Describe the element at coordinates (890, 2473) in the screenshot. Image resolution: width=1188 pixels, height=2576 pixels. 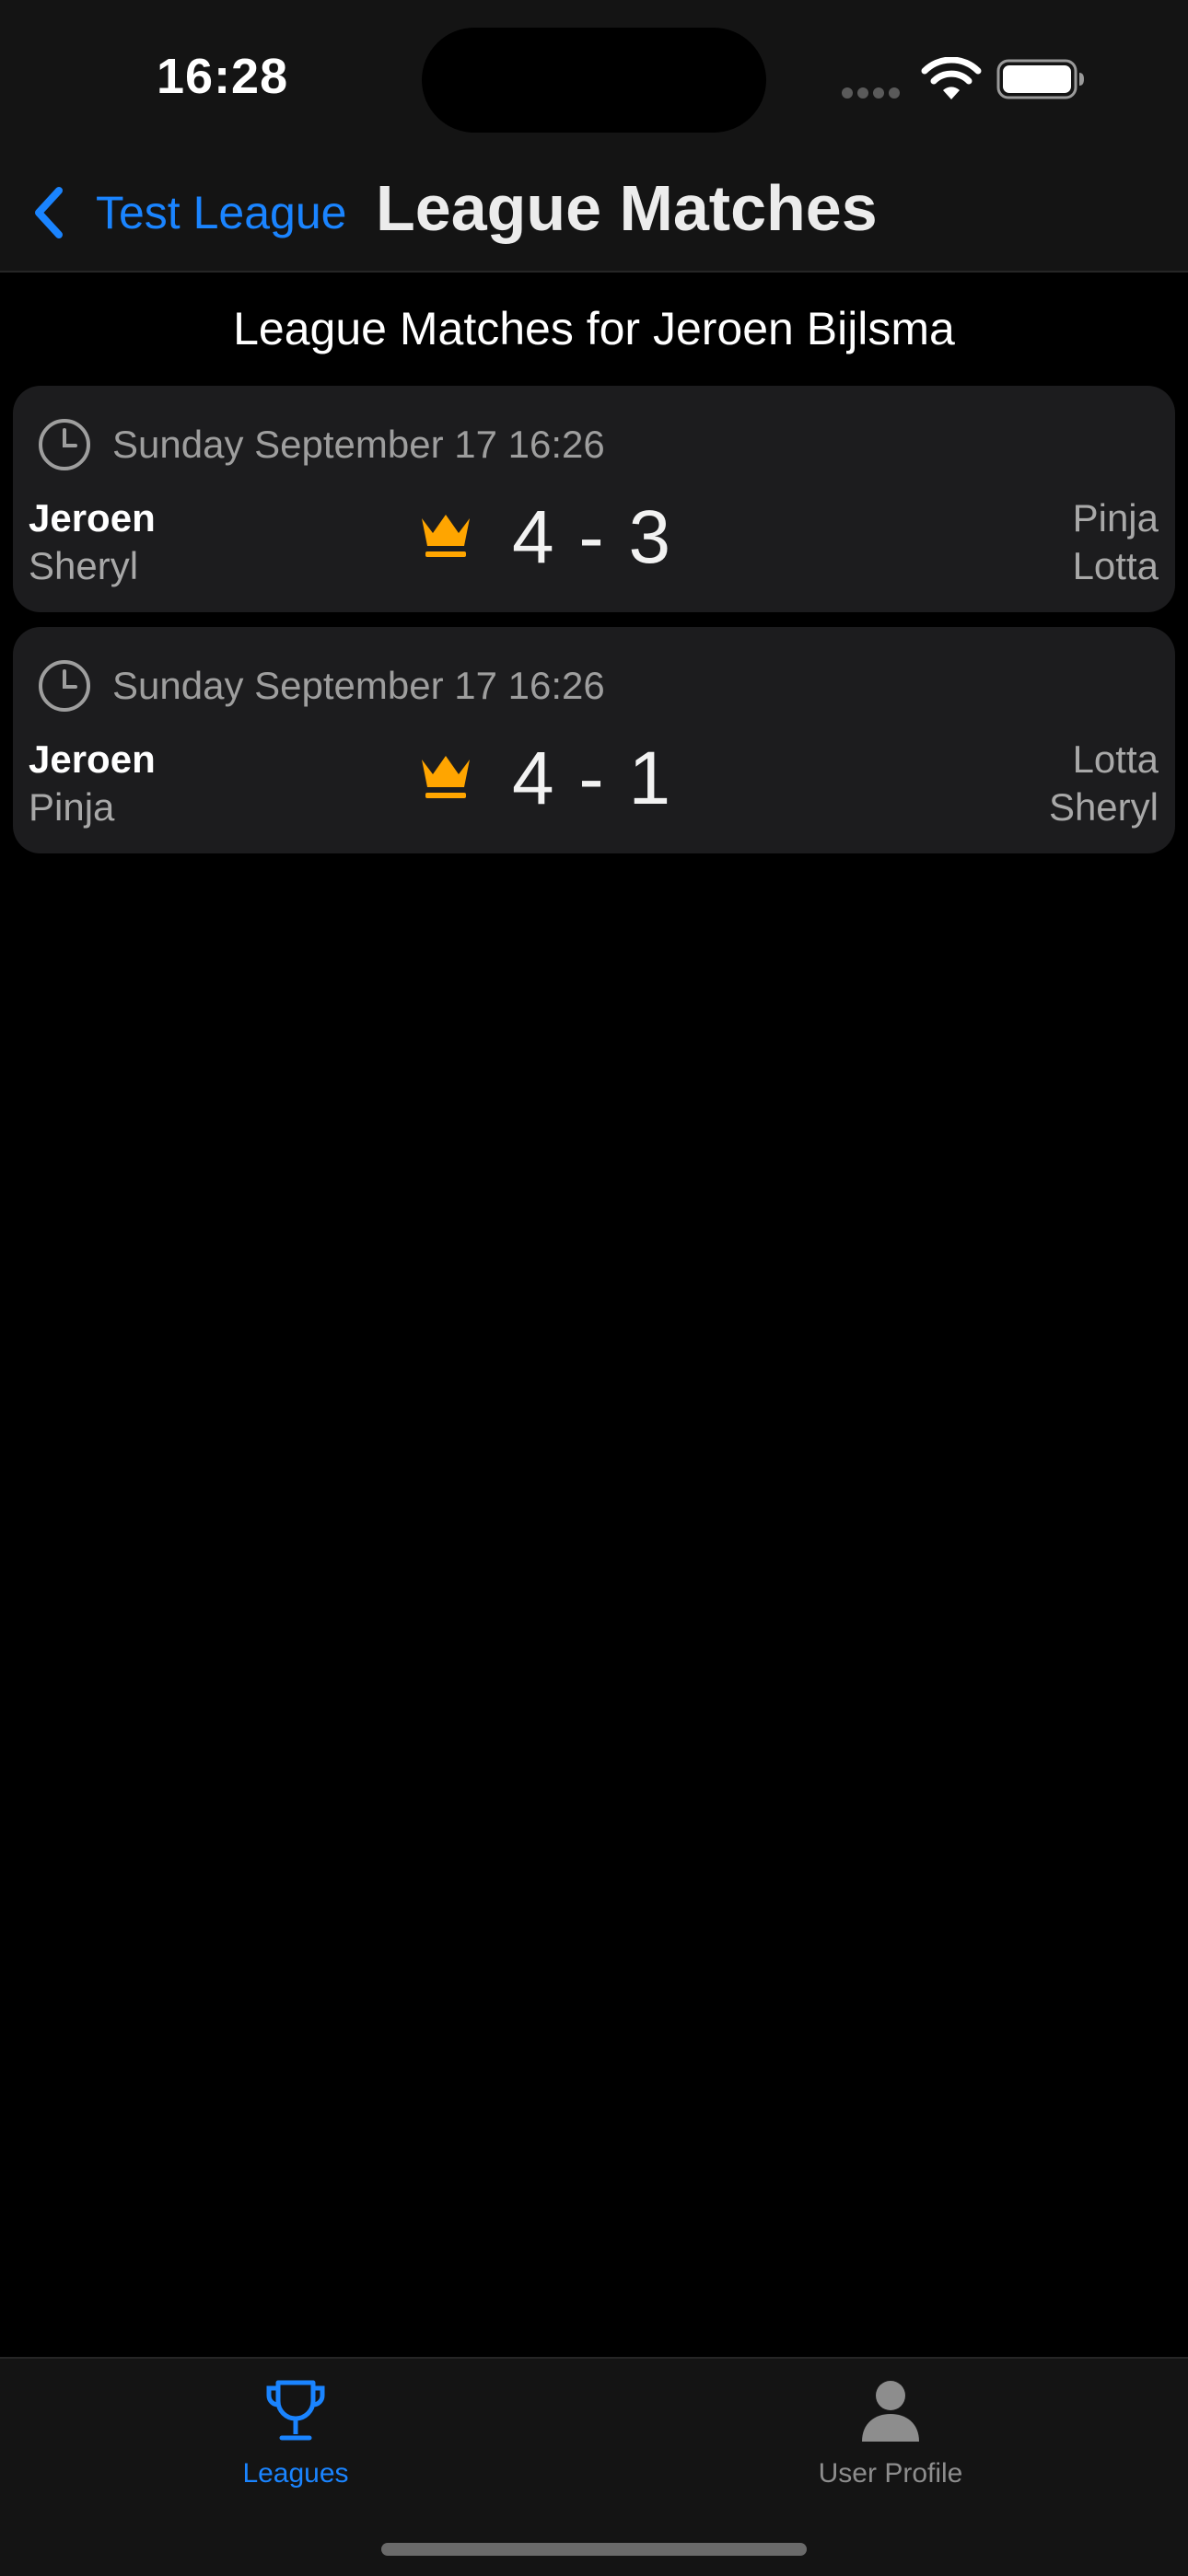
I see `tab-label: User Profile` at that location.